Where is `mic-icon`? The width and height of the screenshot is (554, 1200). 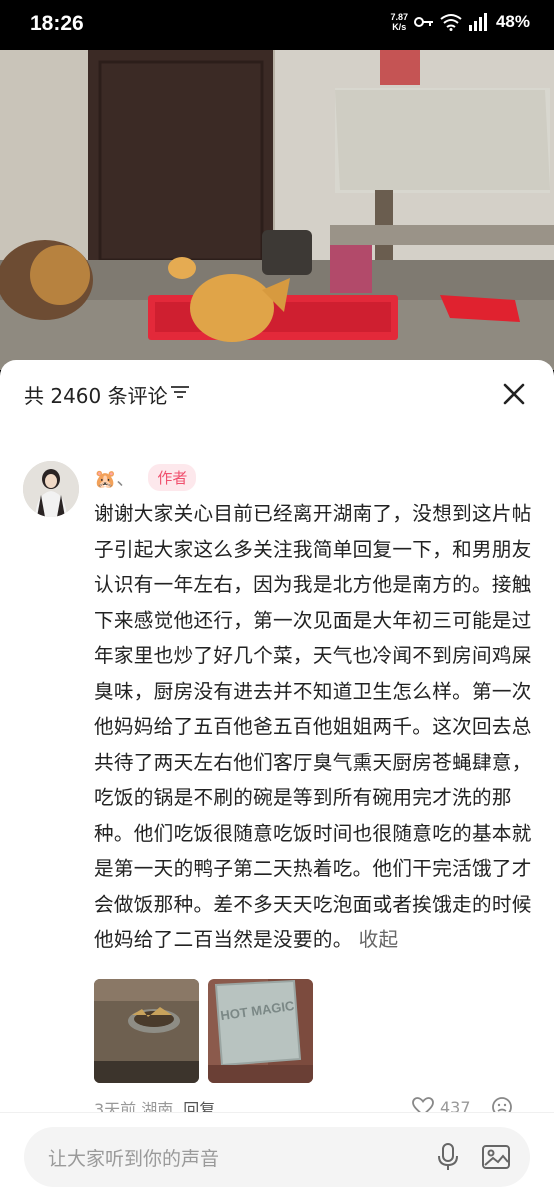
mic-icon is located at coordinates (448, 1157).